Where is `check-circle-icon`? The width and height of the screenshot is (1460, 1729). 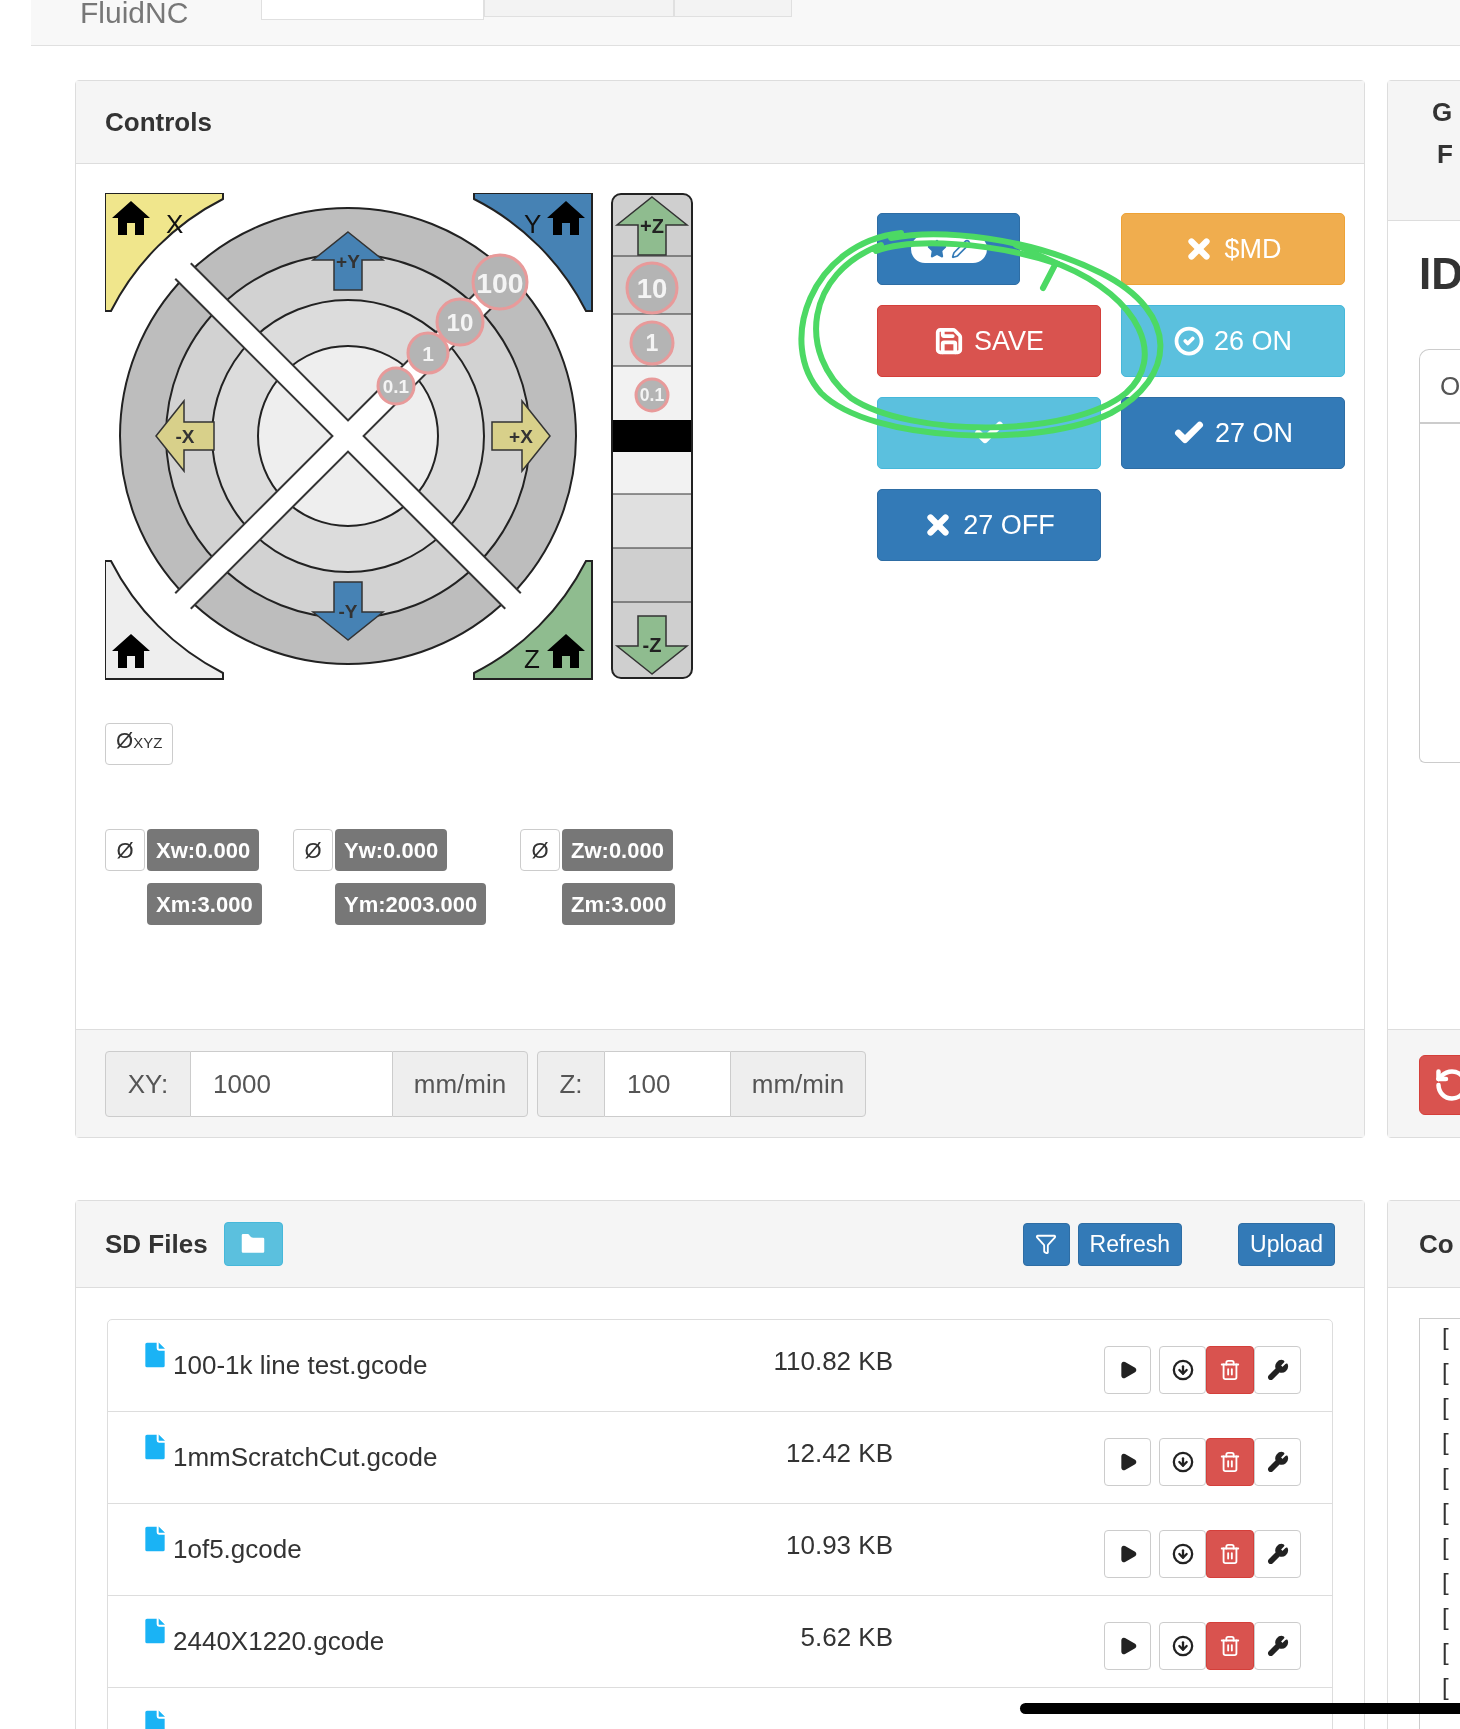 check-circle-icon is located at coordinates (1188, 341).